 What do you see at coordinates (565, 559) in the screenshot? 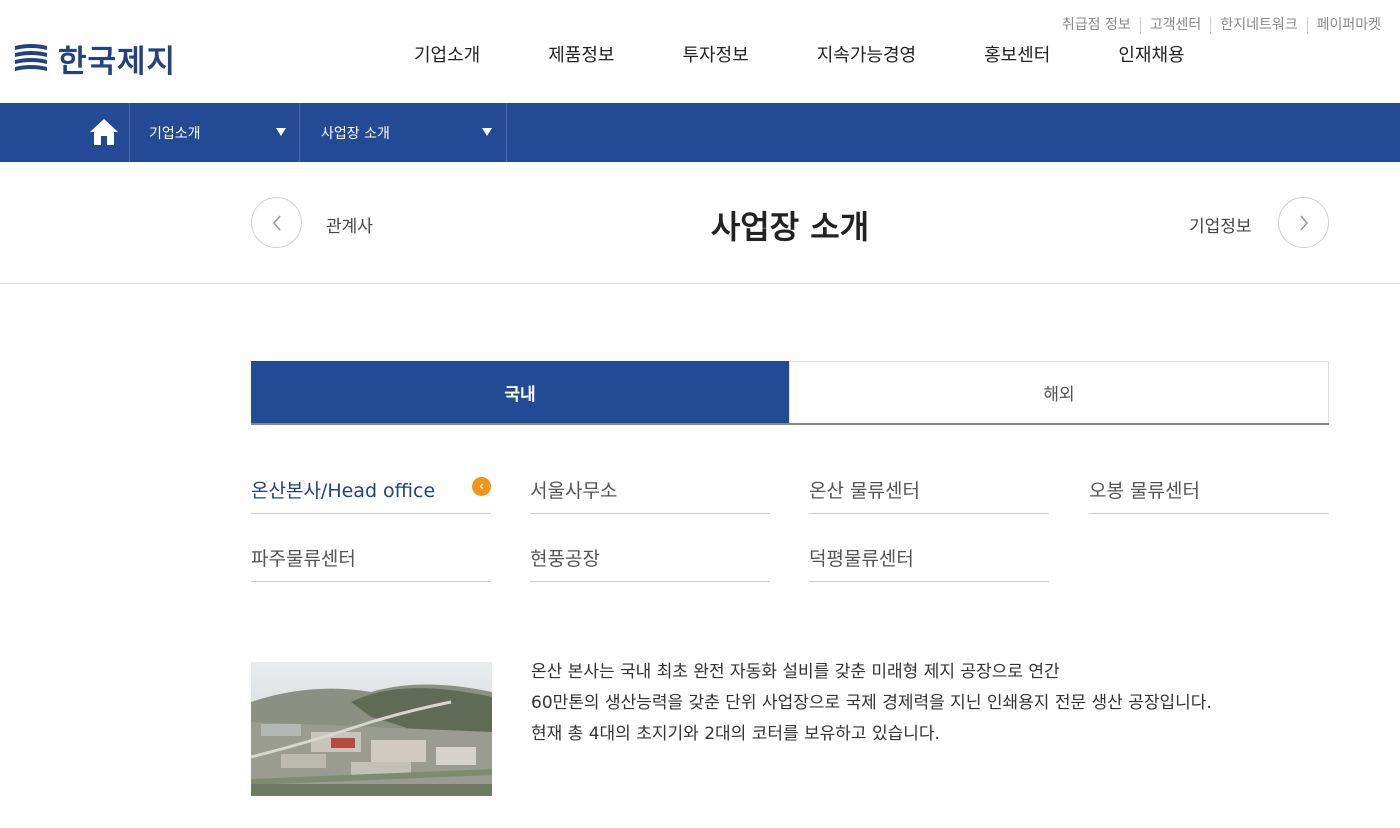
I see `site-item-label: 현풍공장` at bounding box center [565, 559].